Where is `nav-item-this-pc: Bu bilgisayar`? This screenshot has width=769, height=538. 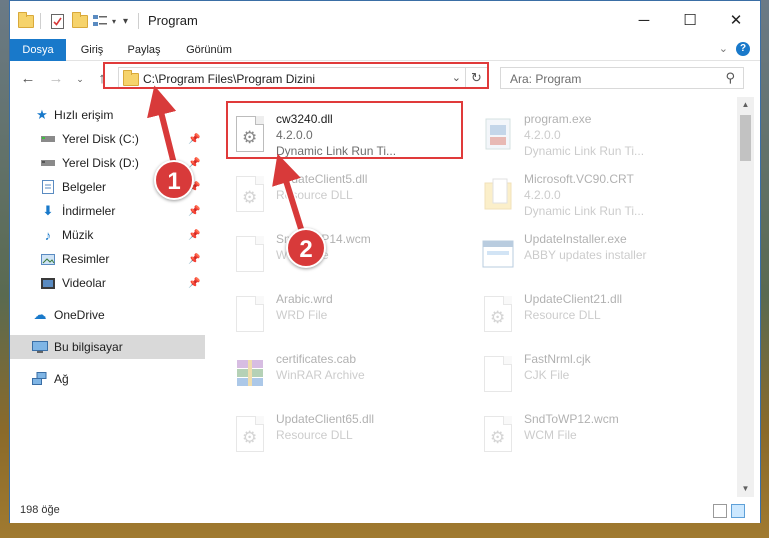 nav-item-this-pc: Bu bilgisayar is located at coordinates (107, 347).